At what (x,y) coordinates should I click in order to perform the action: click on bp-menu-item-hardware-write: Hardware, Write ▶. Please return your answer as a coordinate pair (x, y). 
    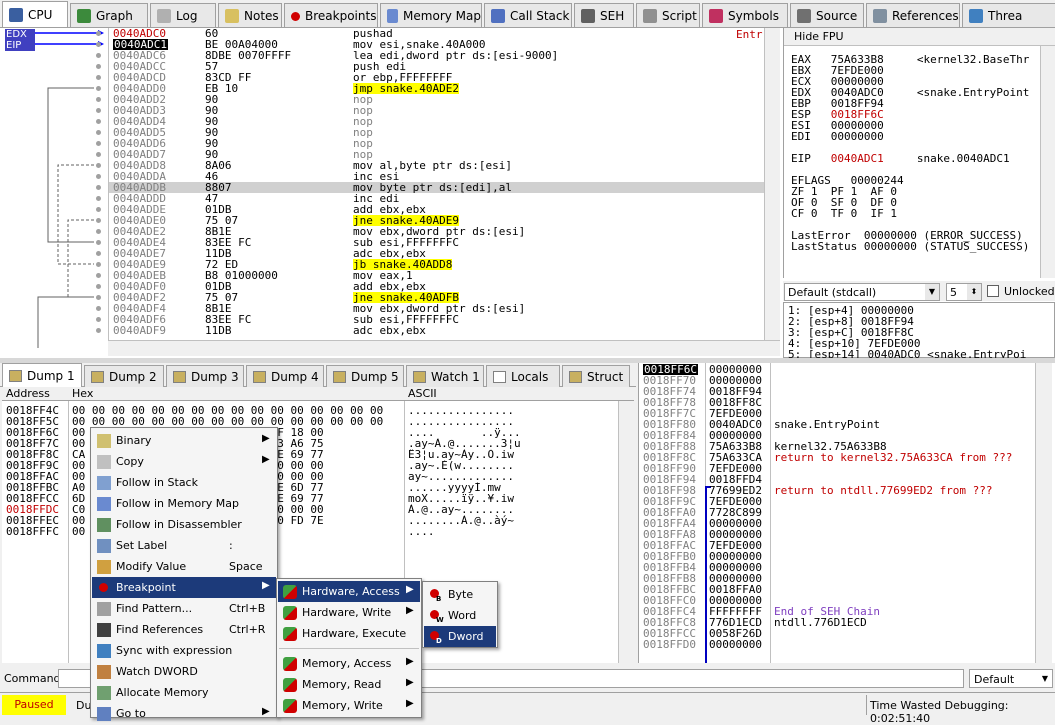
    Looking at the image, I should click on (349, 612).